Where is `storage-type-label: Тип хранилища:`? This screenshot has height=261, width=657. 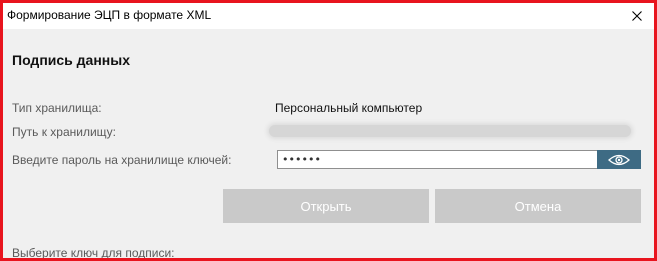
storage-type-label: Тип хранилища: is located at coordinates (57, 108).